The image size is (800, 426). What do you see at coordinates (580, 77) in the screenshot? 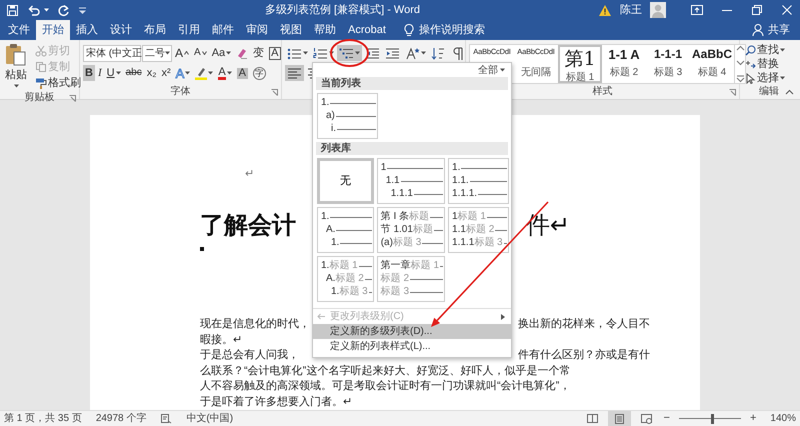
I see `style-name: 标题 1` at bounding box center [580, 77].